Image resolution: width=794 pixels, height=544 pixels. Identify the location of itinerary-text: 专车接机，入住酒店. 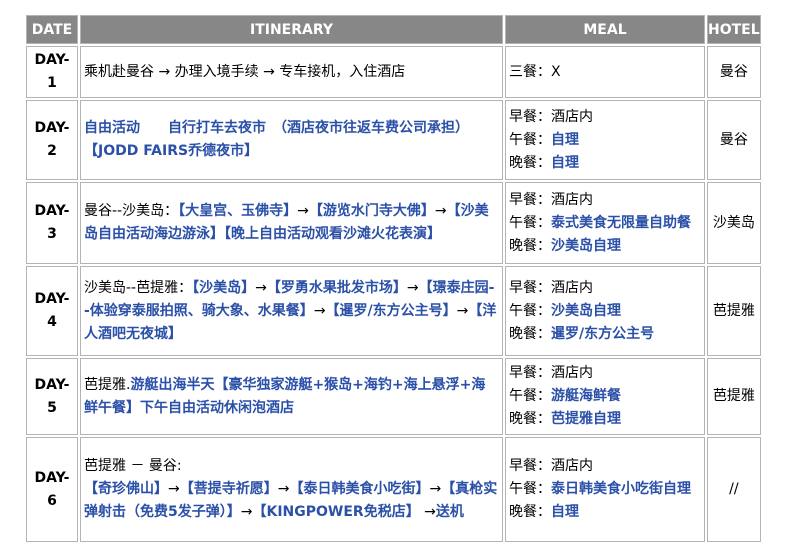
(340, 71).